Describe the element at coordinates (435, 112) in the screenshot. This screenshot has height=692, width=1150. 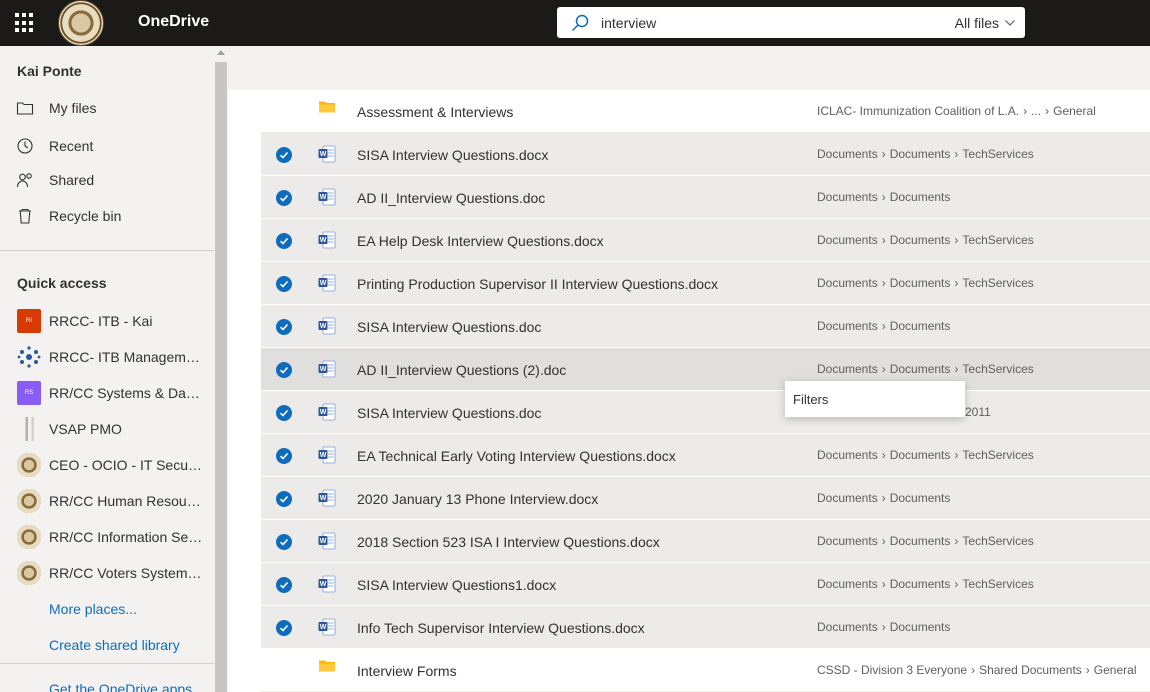
I see `file-name: Assessment & Interviews` at that location.